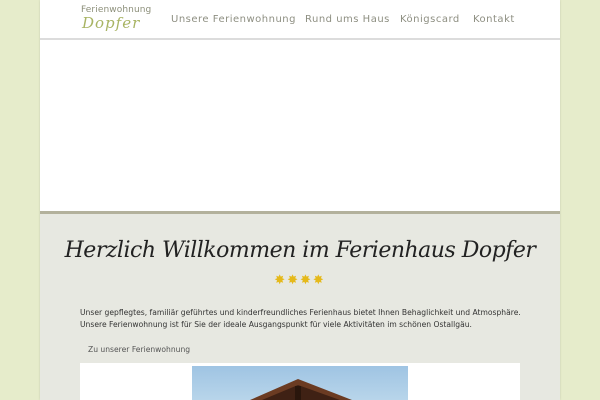 This screenshot has height=400, width=600. Describe the element at coordinates (139, 349) in the screenshot. I see `ferienwohnung-link: Zu unserer Ferienwohnung` at that location.